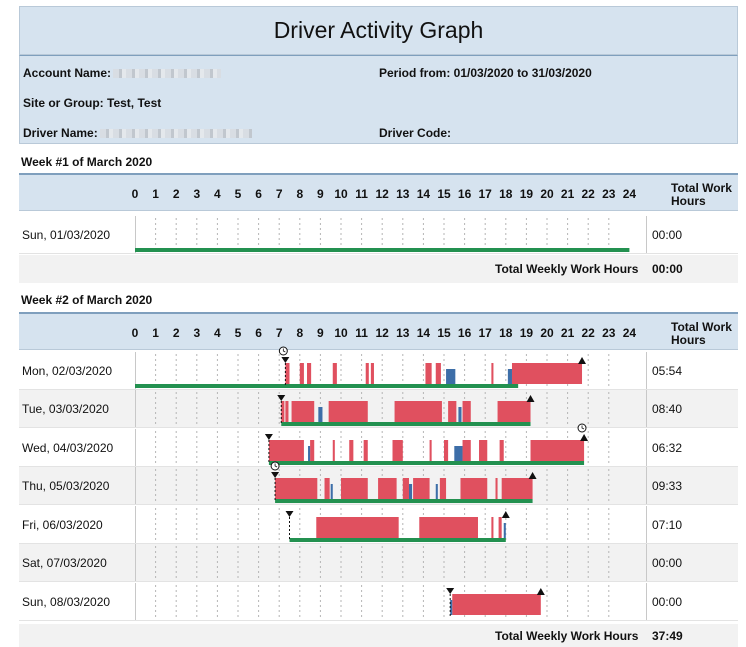 The height and width of the screenshot is (647, 746). What do you see at coordinates (526, 194) in the screenshot?
I see `hour-label-19: 19` at bounding box center [526, 194].